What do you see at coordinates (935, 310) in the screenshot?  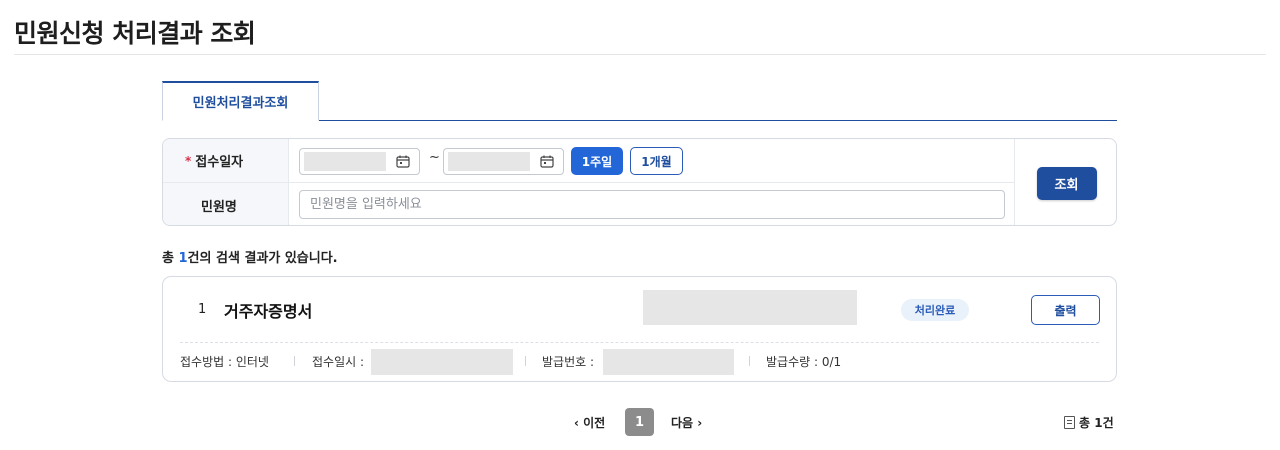 I see `status-badge: 처리완료` at bounding box center [935, 310].